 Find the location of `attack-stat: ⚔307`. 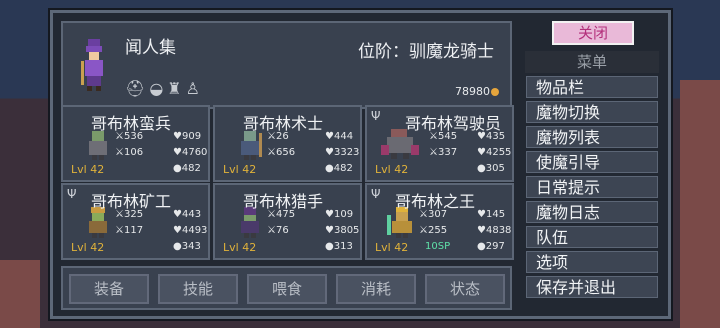

attack-stat: ⚔307 is located at coordinates (433, 214).